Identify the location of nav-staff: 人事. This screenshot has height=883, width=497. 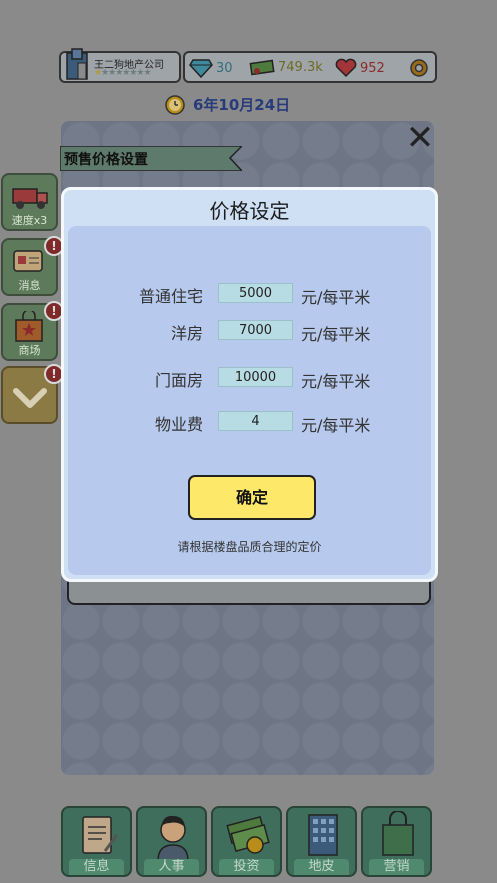
(171, 841).